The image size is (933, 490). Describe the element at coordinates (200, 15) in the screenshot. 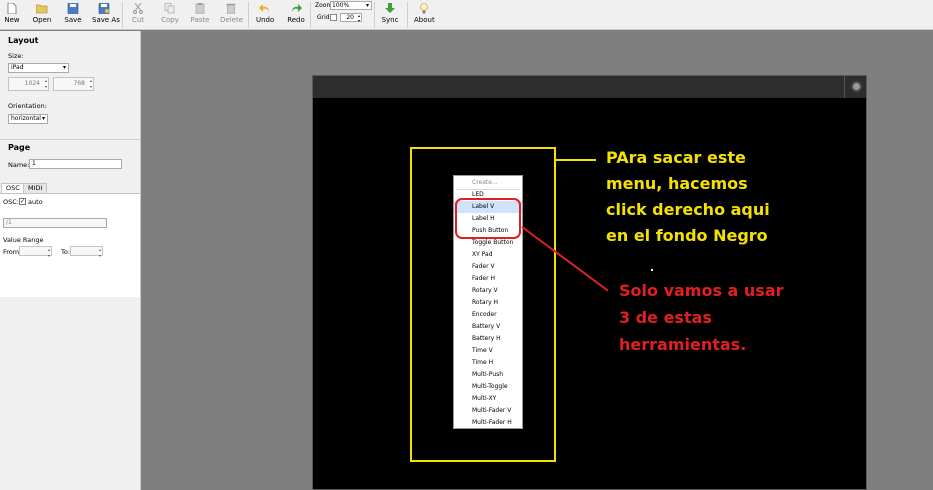

I see `paste-button: Paste` at that location.